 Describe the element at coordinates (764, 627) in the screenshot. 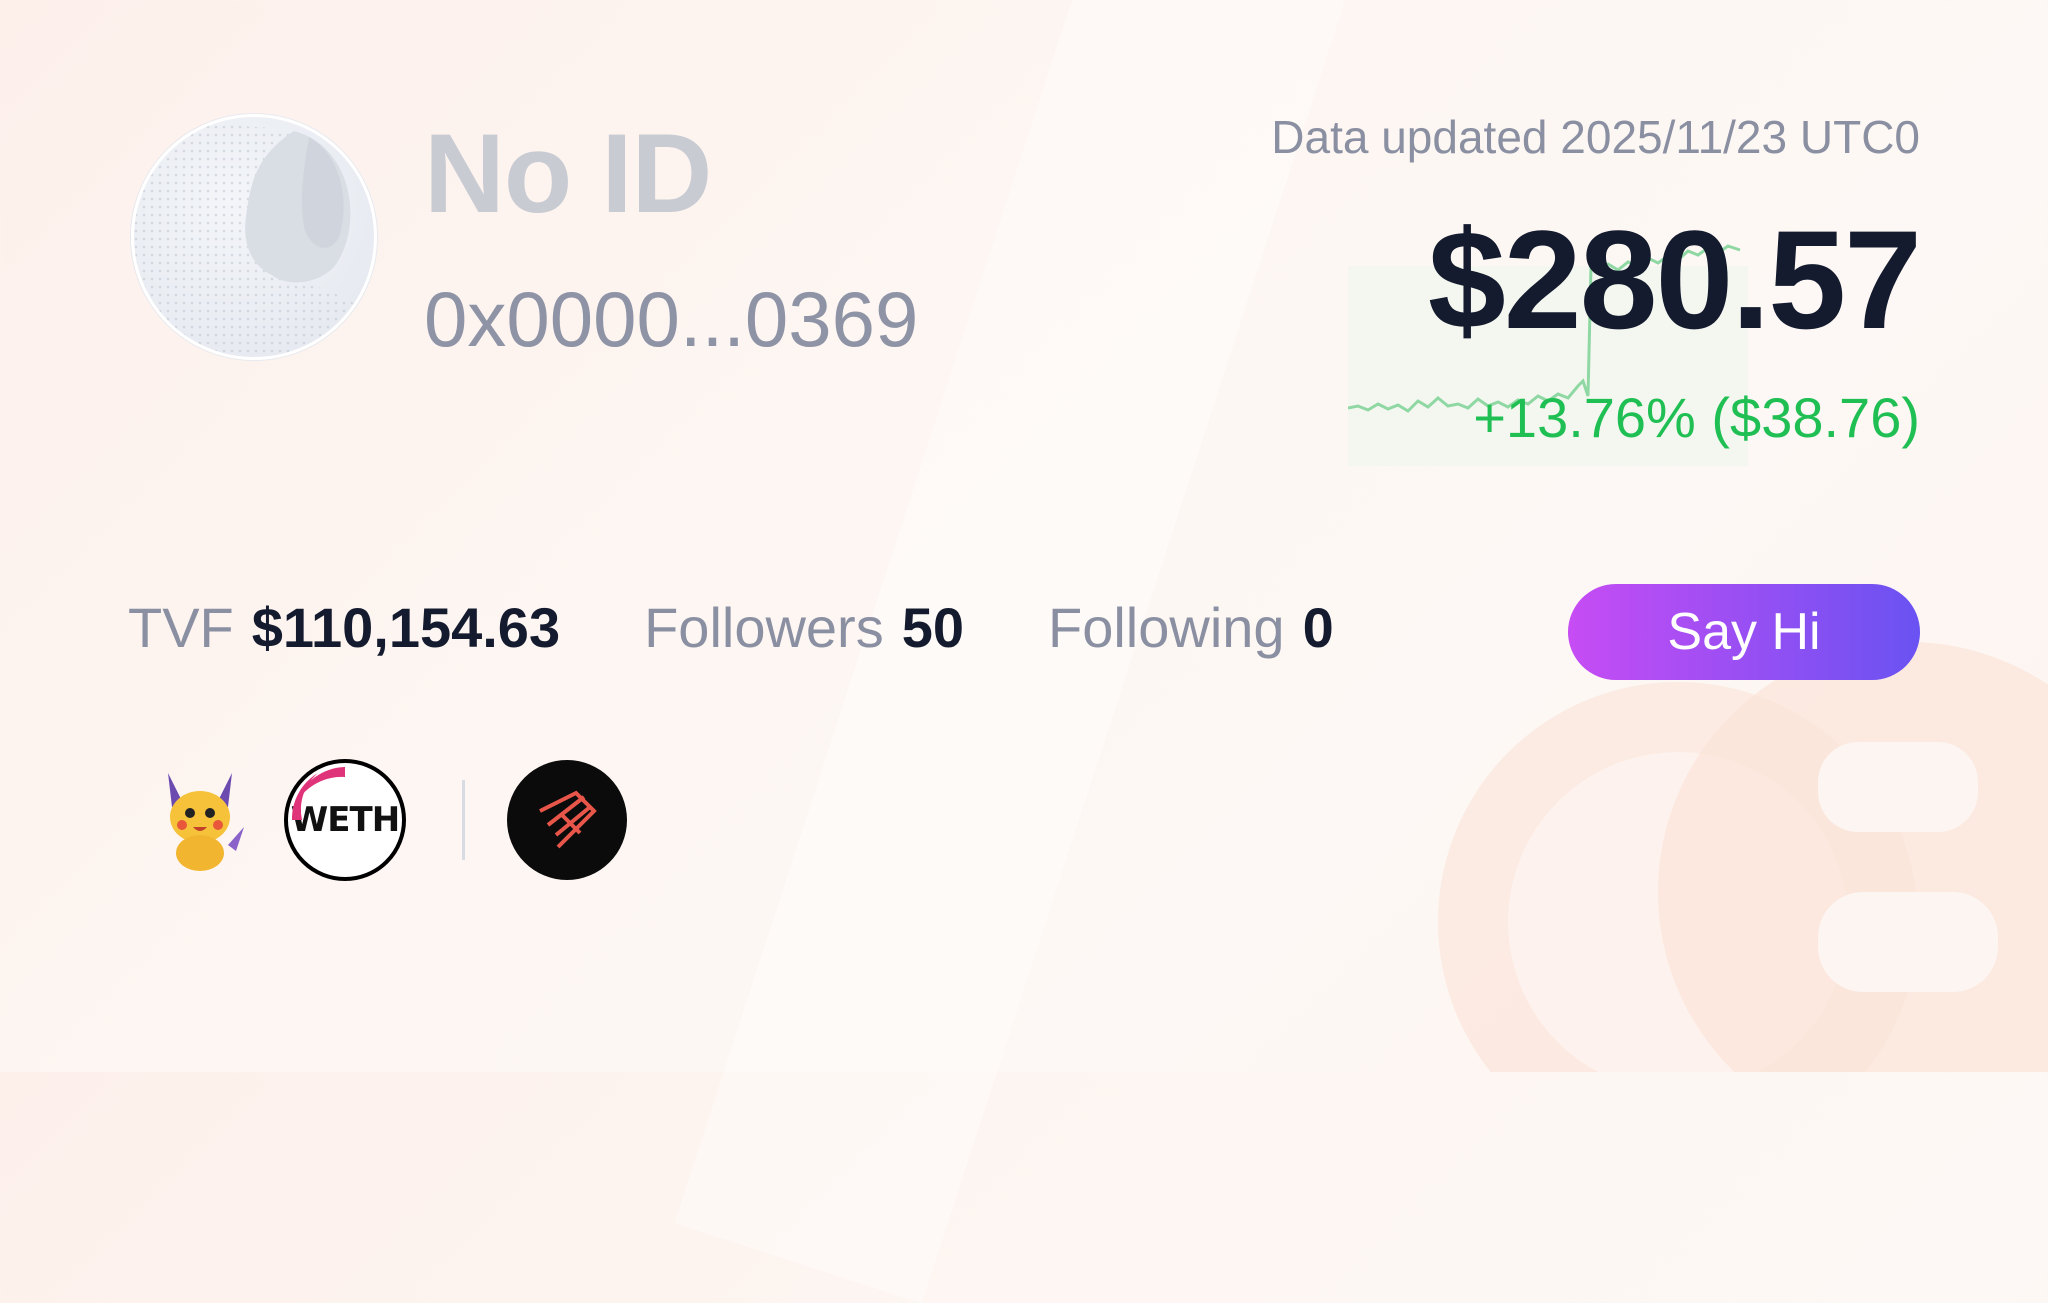

I see `followers-label: Followers` at that location.